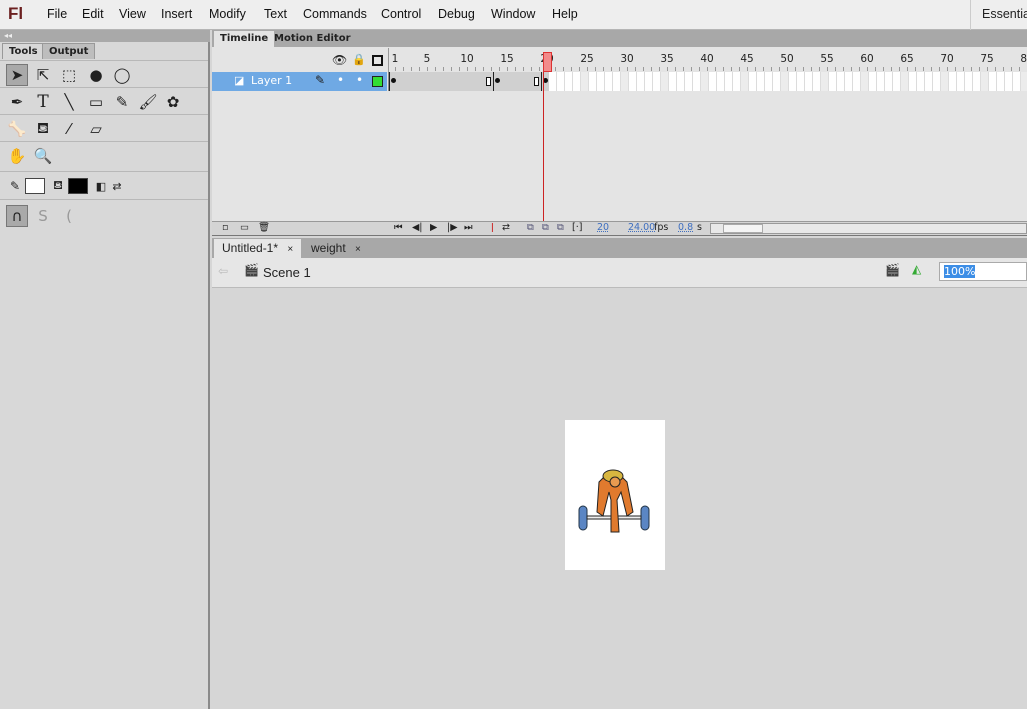  What do you see at coordinates (275, 14) in the screenshot?
I see `menu-text: Text` at bounding box center [275, 14].